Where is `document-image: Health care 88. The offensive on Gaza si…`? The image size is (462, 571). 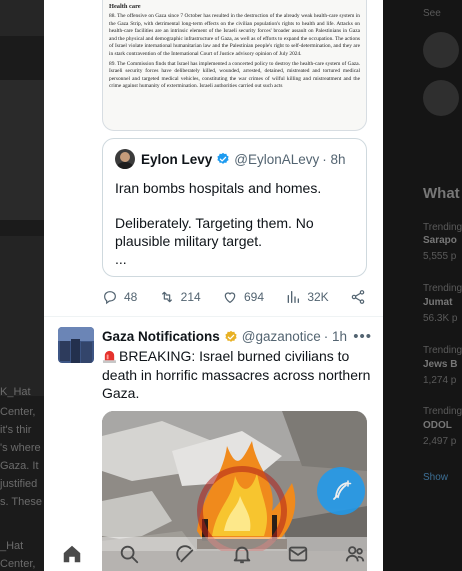
document-image: Health care 88. The offensive on Gaza si… is located at coordinates (234, 65).